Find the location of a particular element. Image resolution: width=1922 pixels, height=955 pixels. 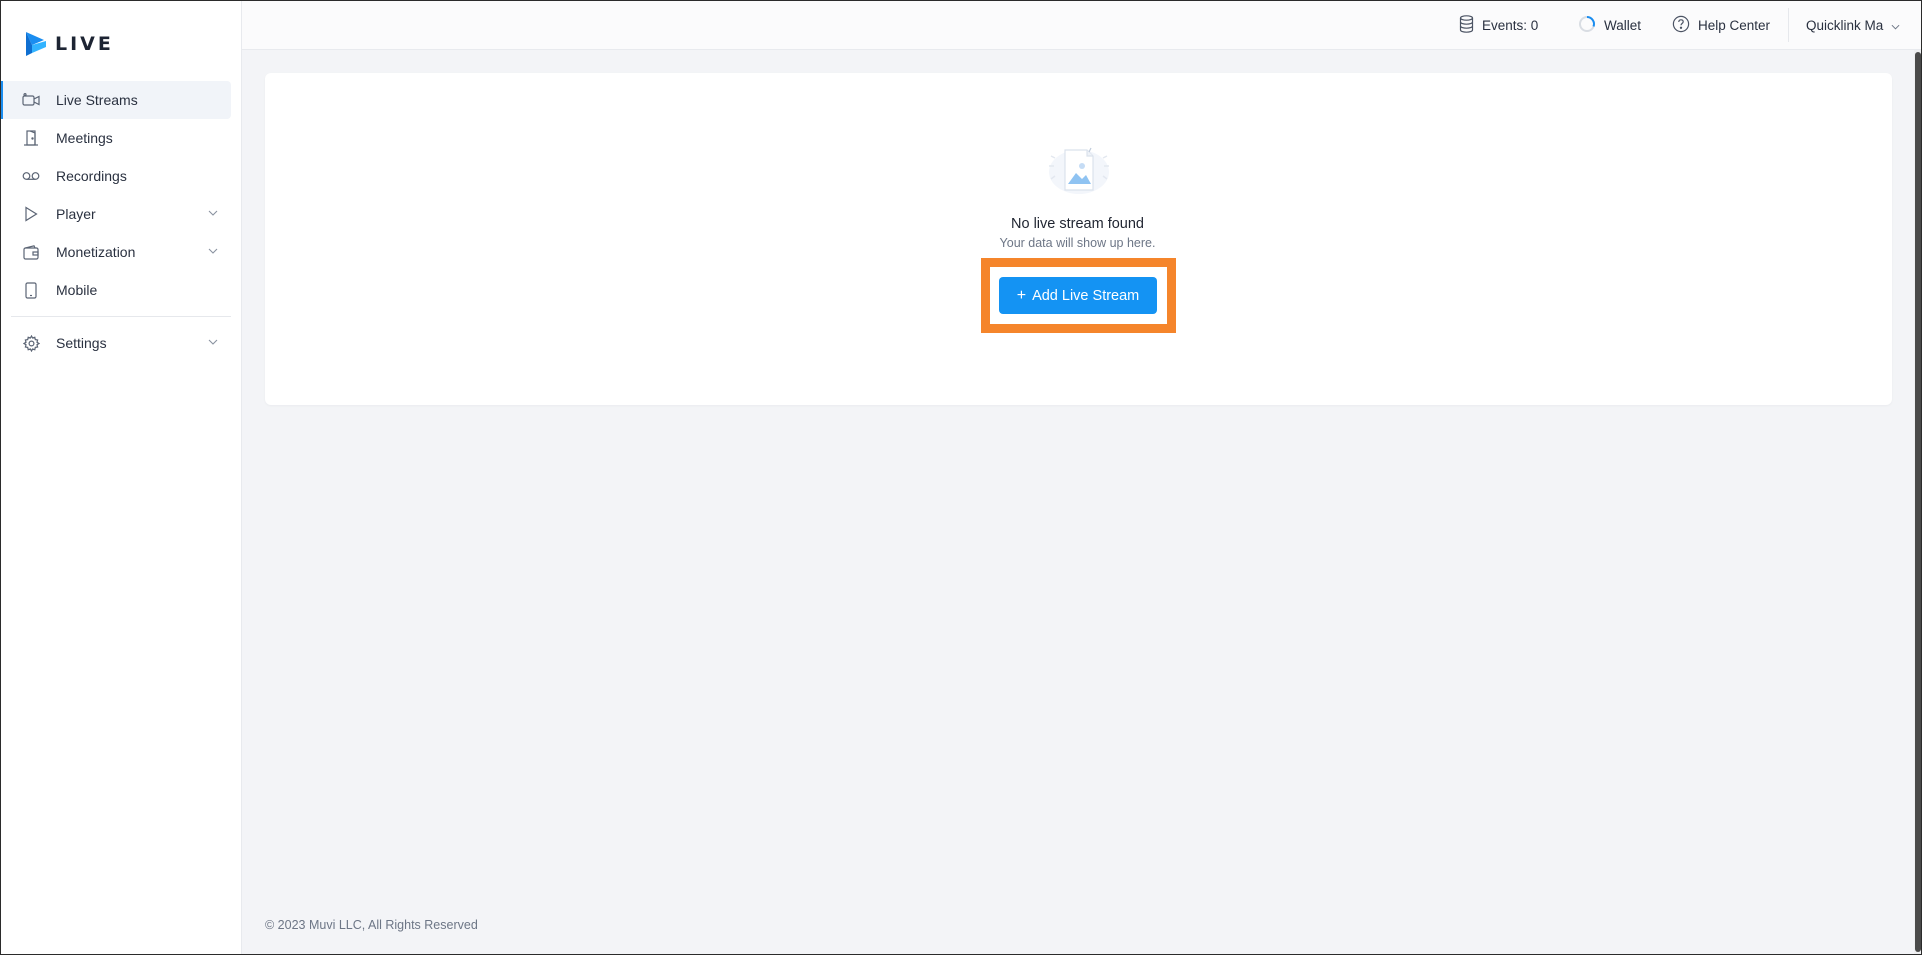

sidebar-item-label: Mobile is located at coordinates (77, 290).